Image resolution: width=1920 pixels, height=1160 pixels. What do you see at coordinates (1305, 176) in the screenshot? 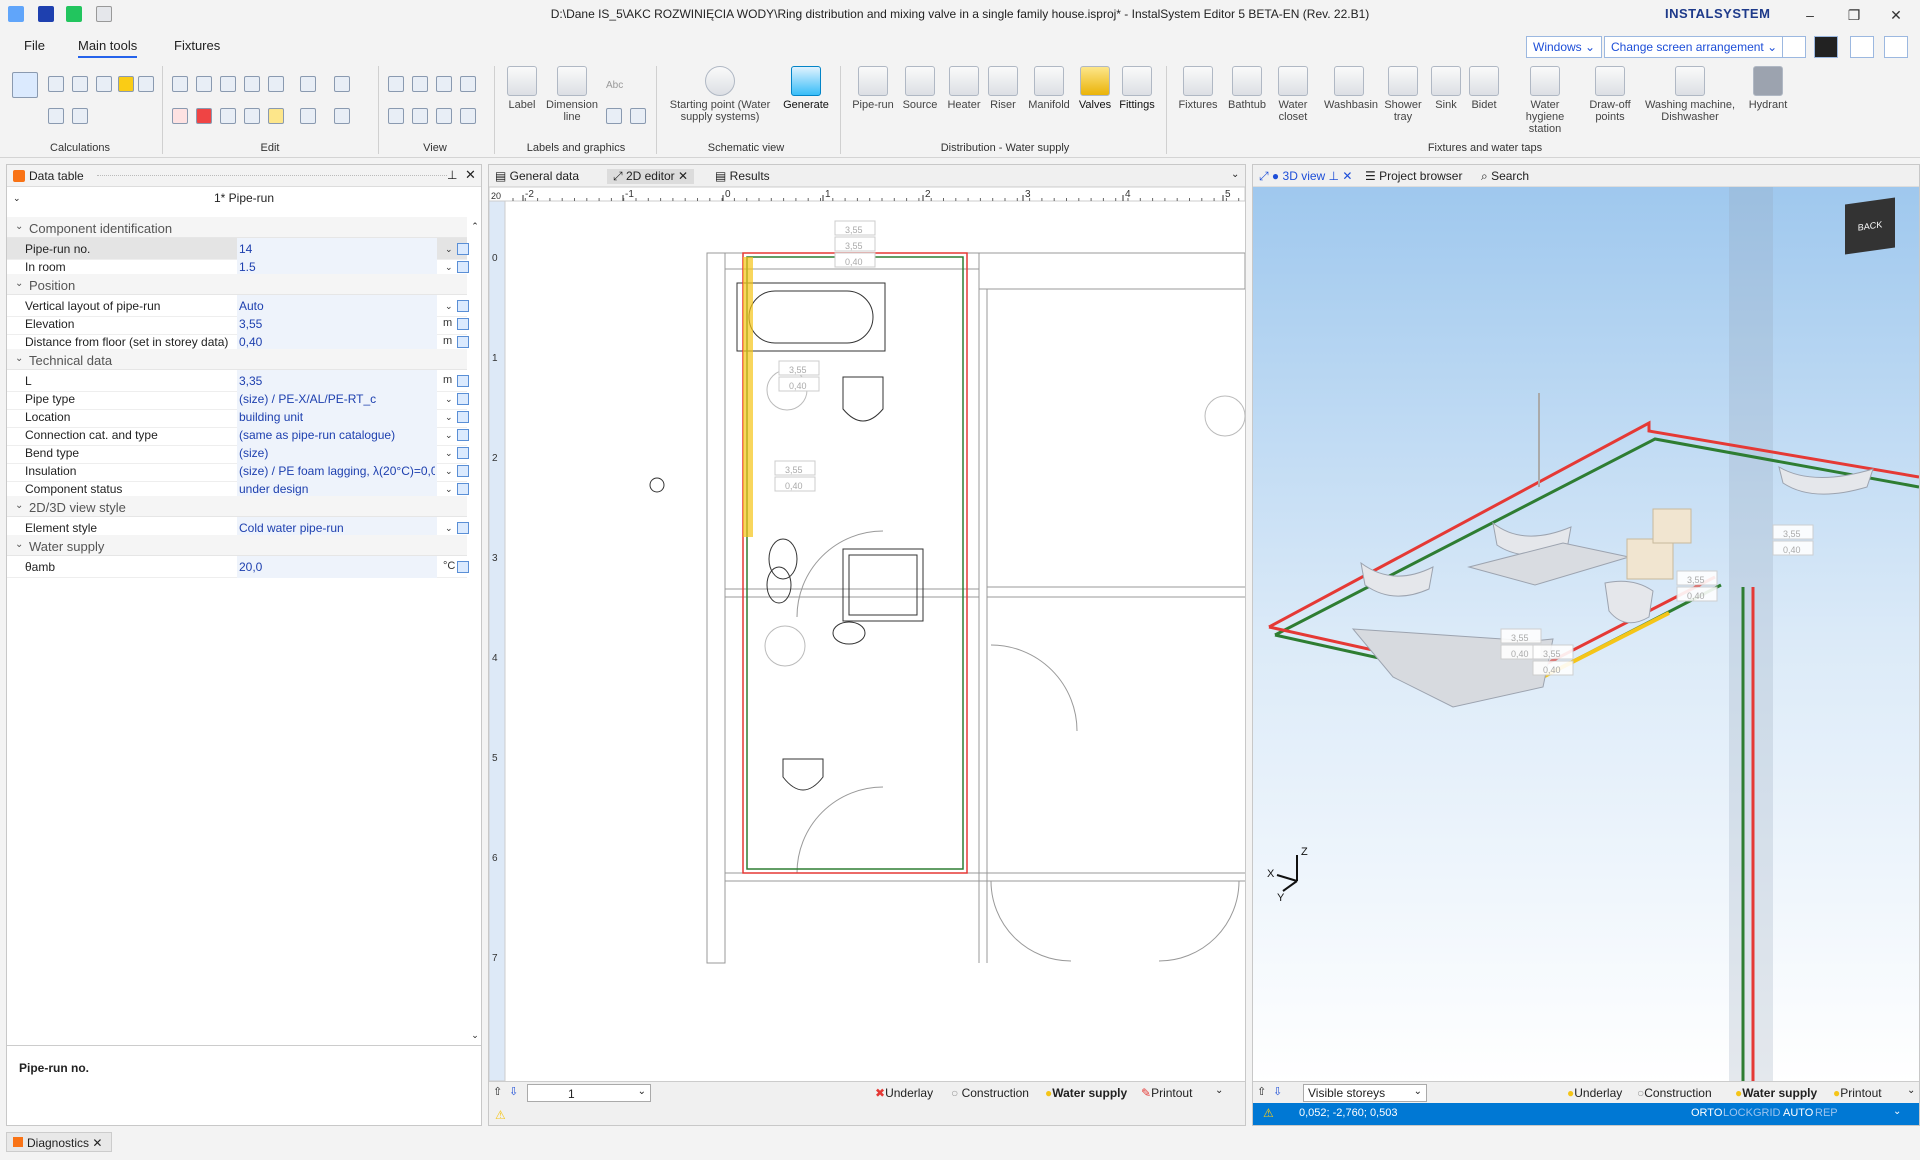
I see `tab-3d-view: ⤢ ● 3D view ⊥ ✕` at bounding box center [1305, 176].